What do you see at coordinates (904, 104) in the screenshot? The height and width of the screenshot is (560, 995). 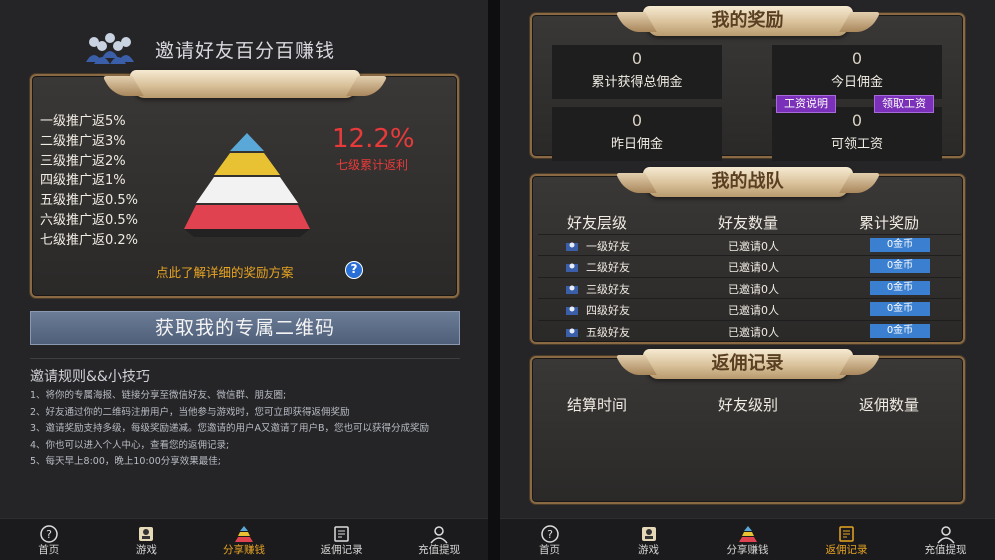 I see `claim-wage-button: 领取工资` at bounding box center [904, 104].